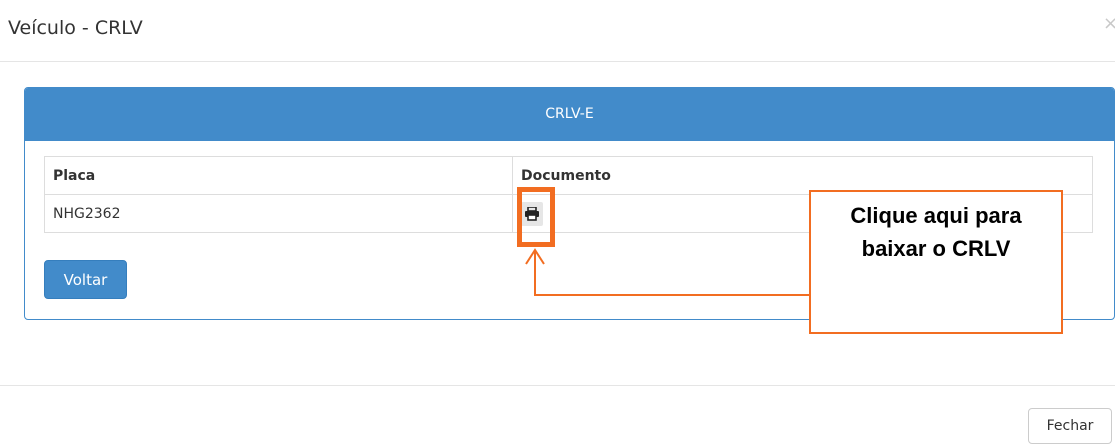 This screenshot has width=1115, height=447. I want to click on print-icon, so click(532, 213).